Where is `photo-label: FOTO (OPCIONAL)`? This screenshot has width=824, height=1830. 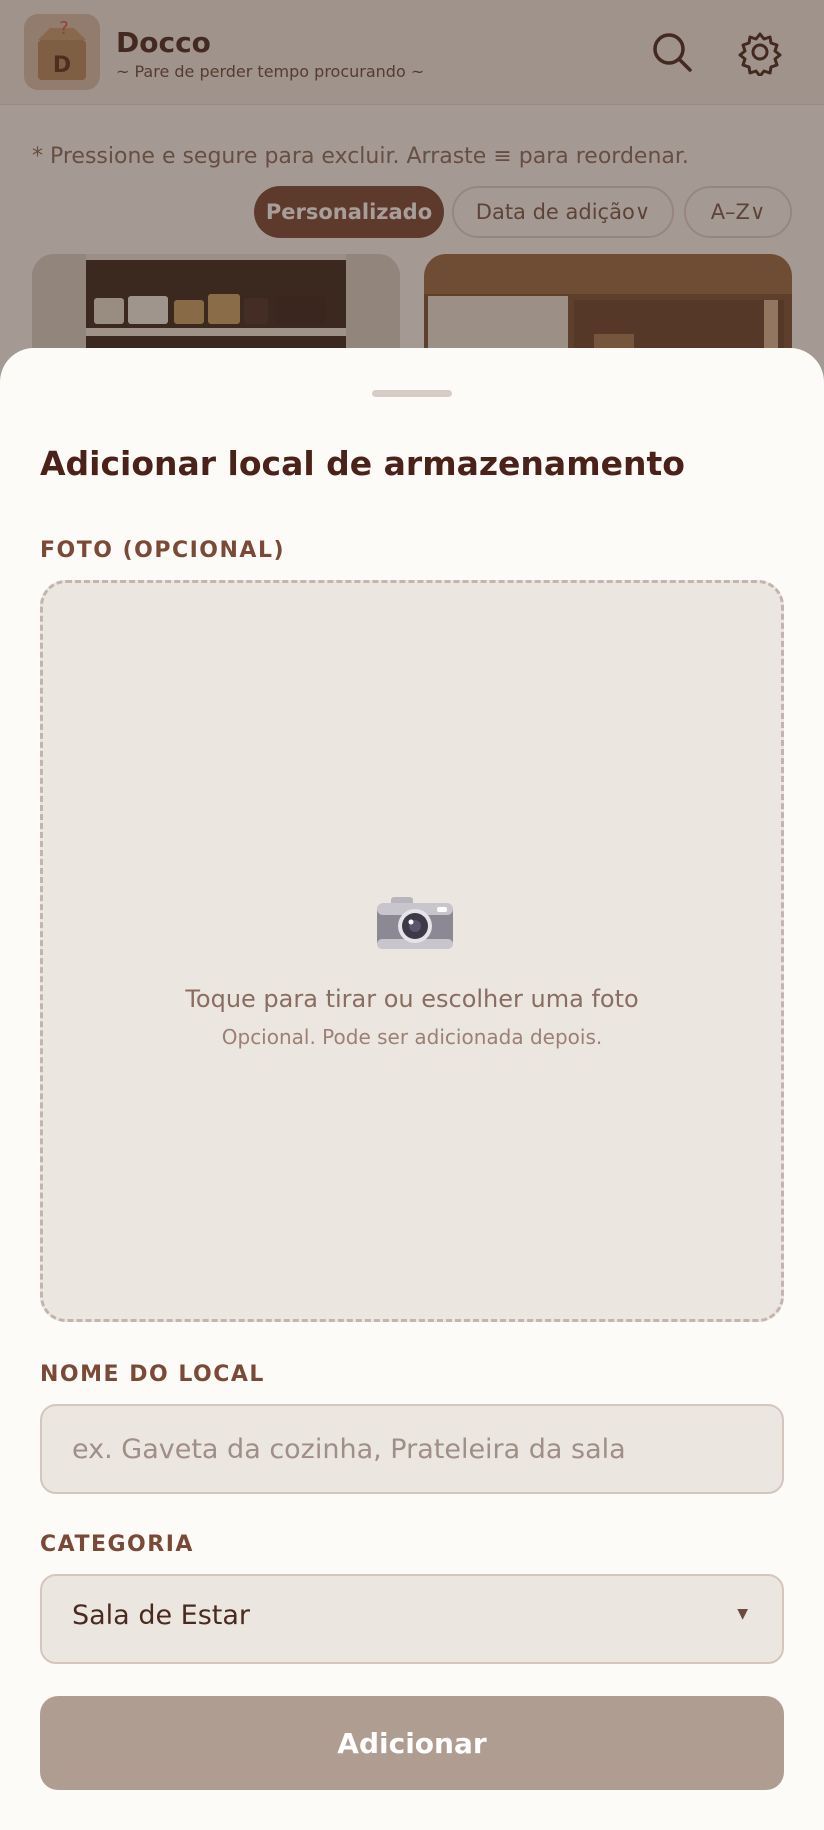 photo-label: FOTO (OPCIONAL) is located at coordinates (163, 550).